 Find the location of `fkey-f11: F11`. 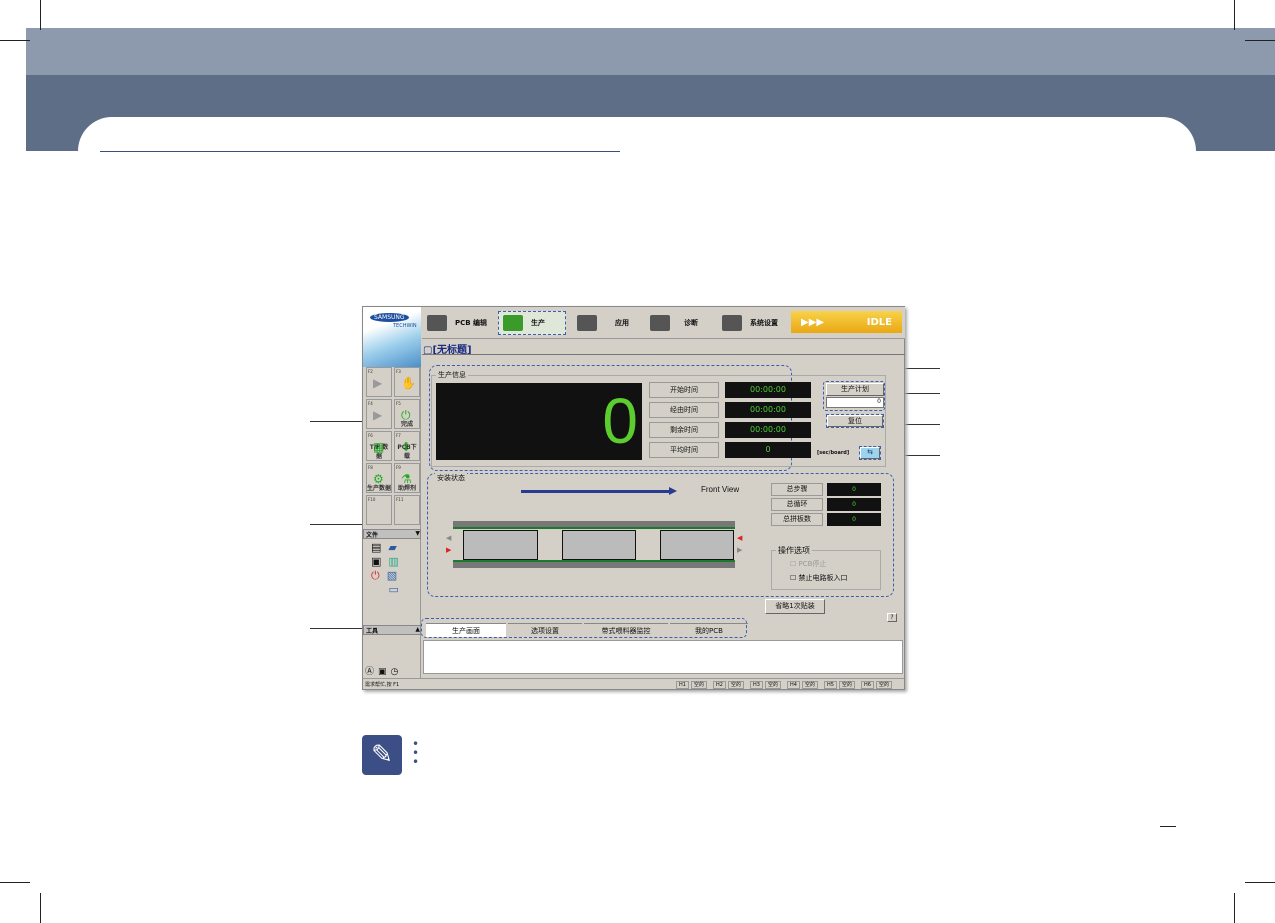

fkey-f11: F11 is located at coordinates (407, 510).